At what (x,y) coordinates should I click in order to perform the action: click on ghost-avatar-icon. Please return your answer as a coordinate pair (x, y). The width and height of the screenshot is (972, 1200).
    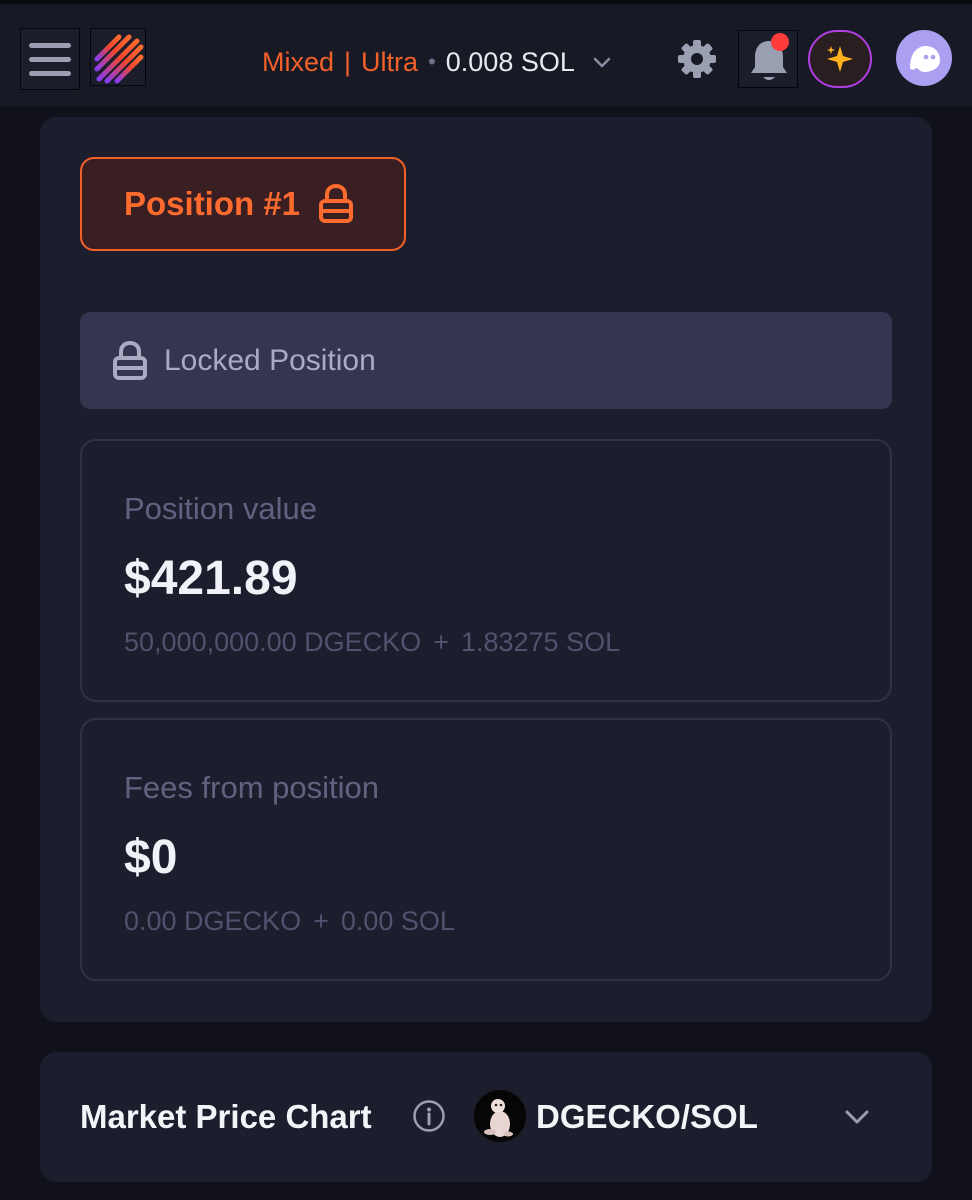
    Looking at the image, I should click on (924, 58).